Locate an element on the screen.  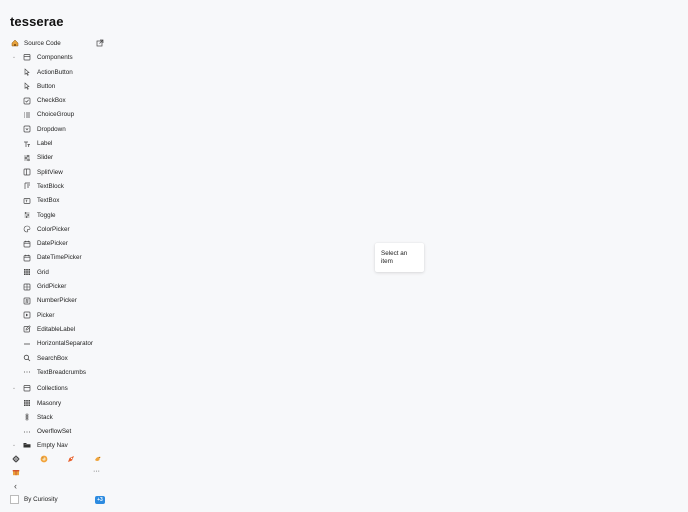
sidebar-item-textblock: TextBlock is located at coordinates (56, 186).